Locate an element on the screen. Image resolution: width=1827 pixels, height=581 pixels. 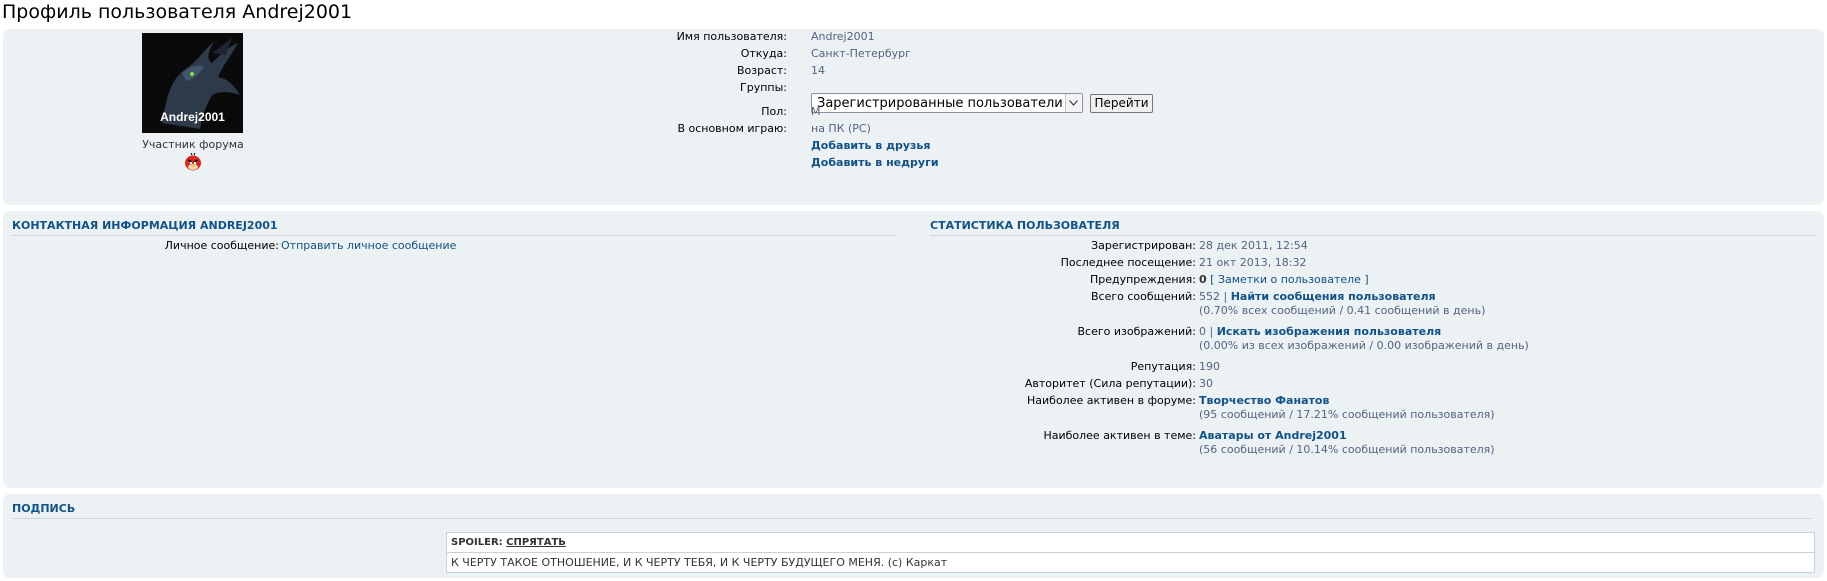
pm-label: Личное сообщение: is located at coordinates (221, 245).